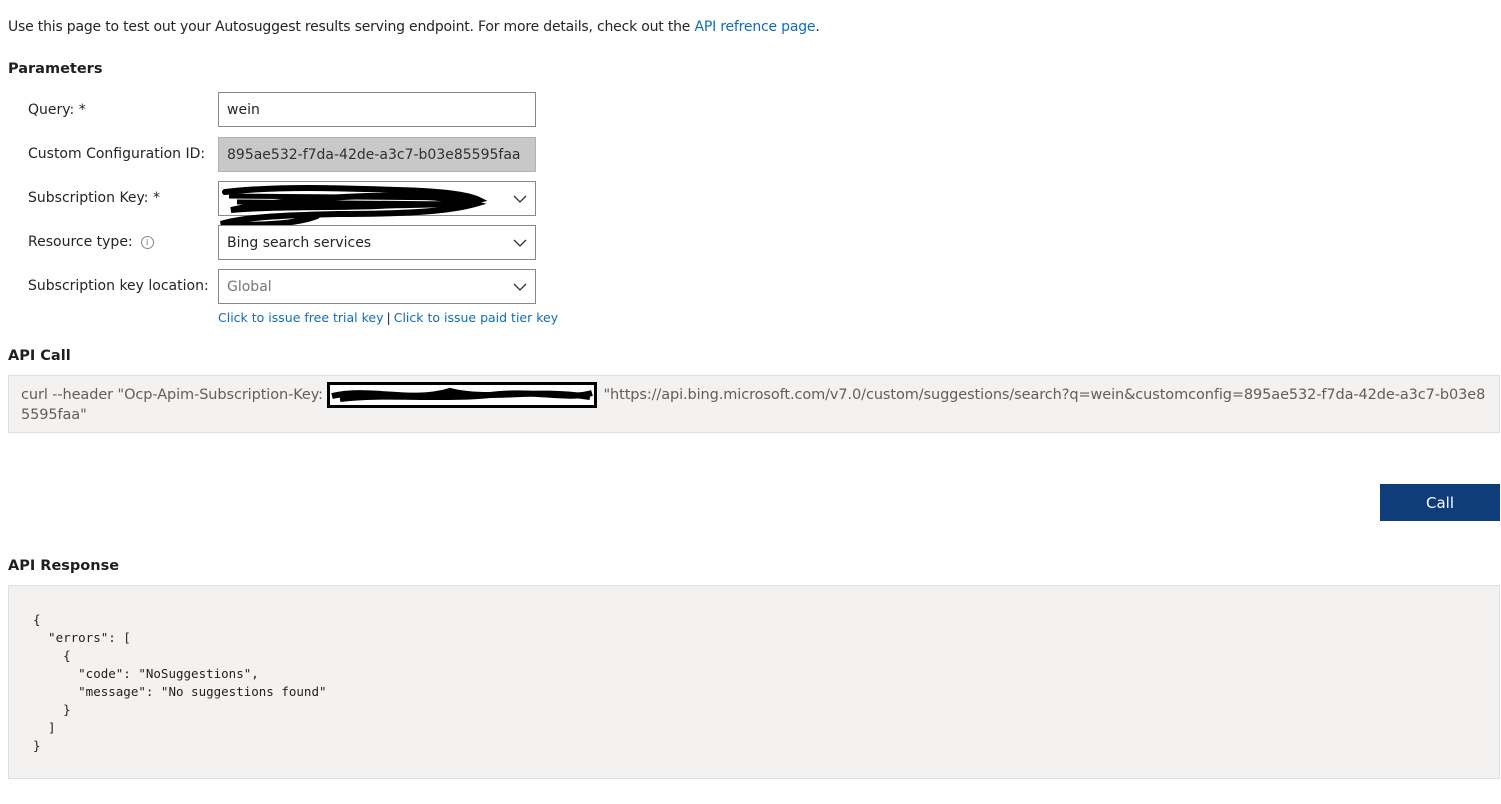 The width and height of the screenshot is (1501, 804). Describe the element at coordinates (377, 286) in the screenshot. I see `key-location-select: Global` at that location.